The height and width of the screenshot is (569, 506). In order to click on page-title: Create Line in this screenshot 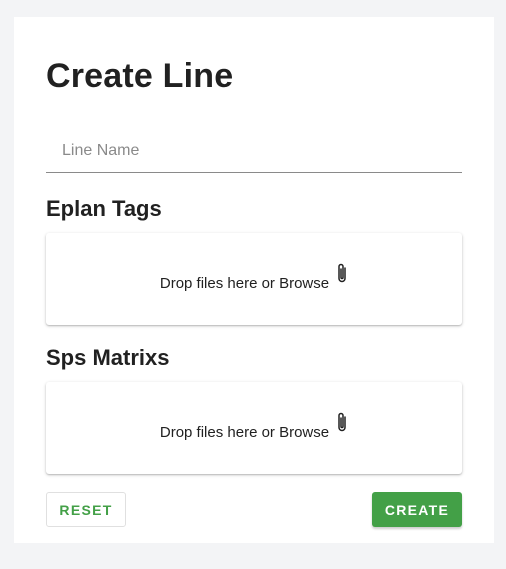, I will do `click(140, 76)`.